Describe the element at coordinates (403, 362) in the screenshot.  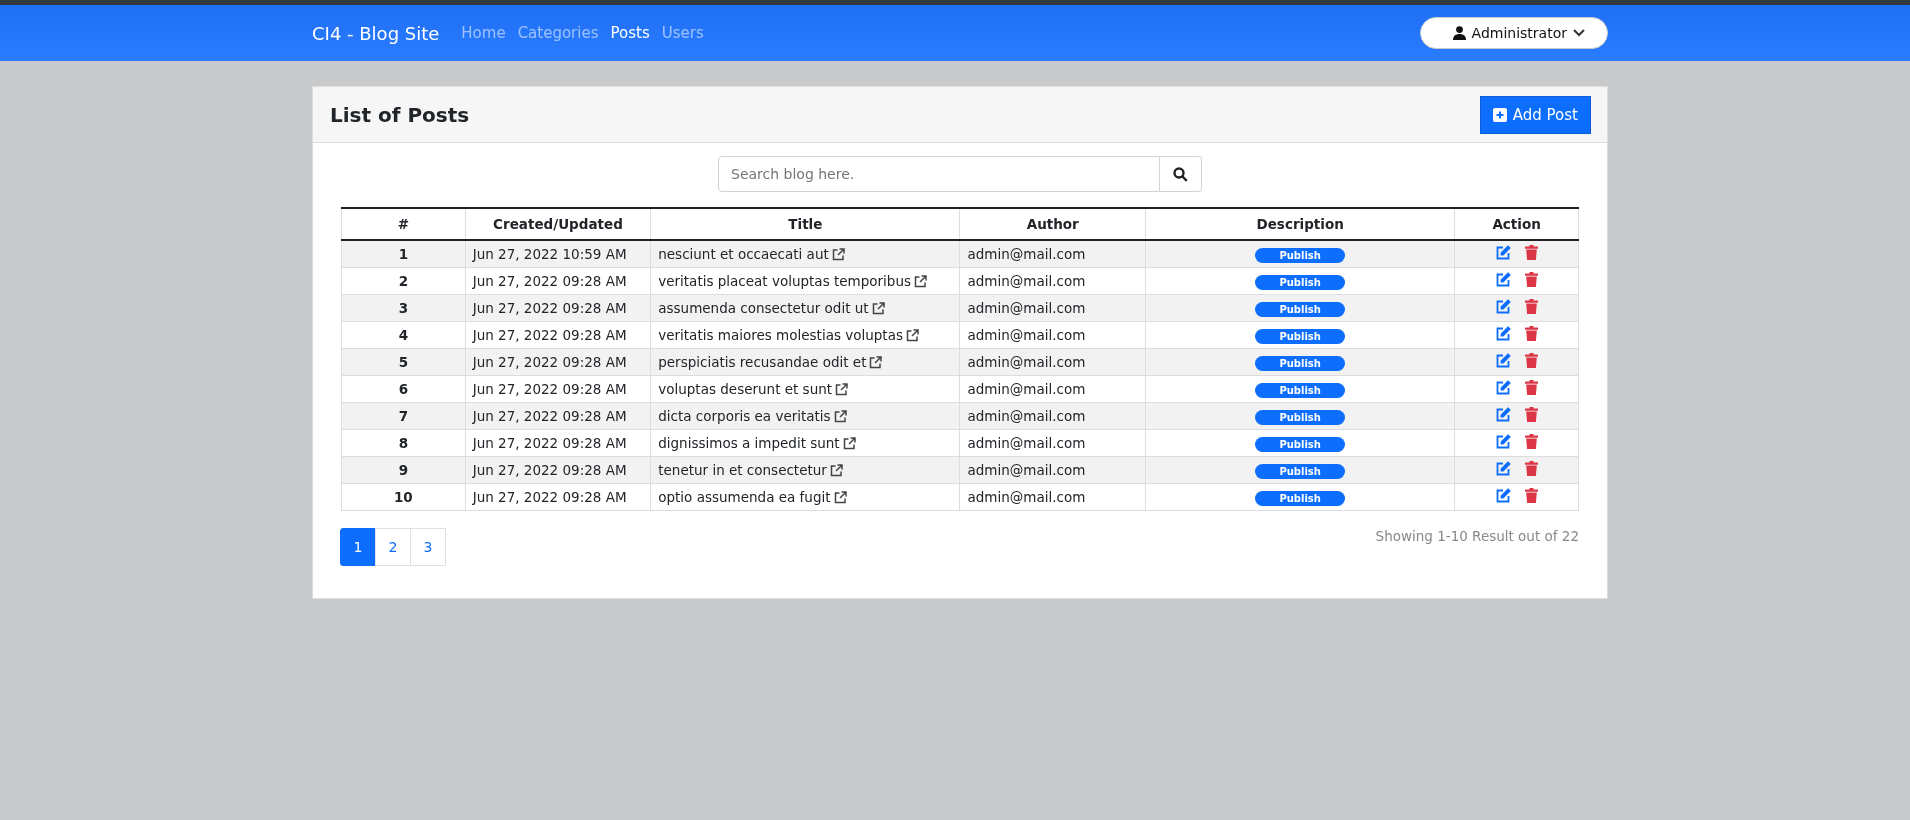
I see `table-cell: 5` at that location.